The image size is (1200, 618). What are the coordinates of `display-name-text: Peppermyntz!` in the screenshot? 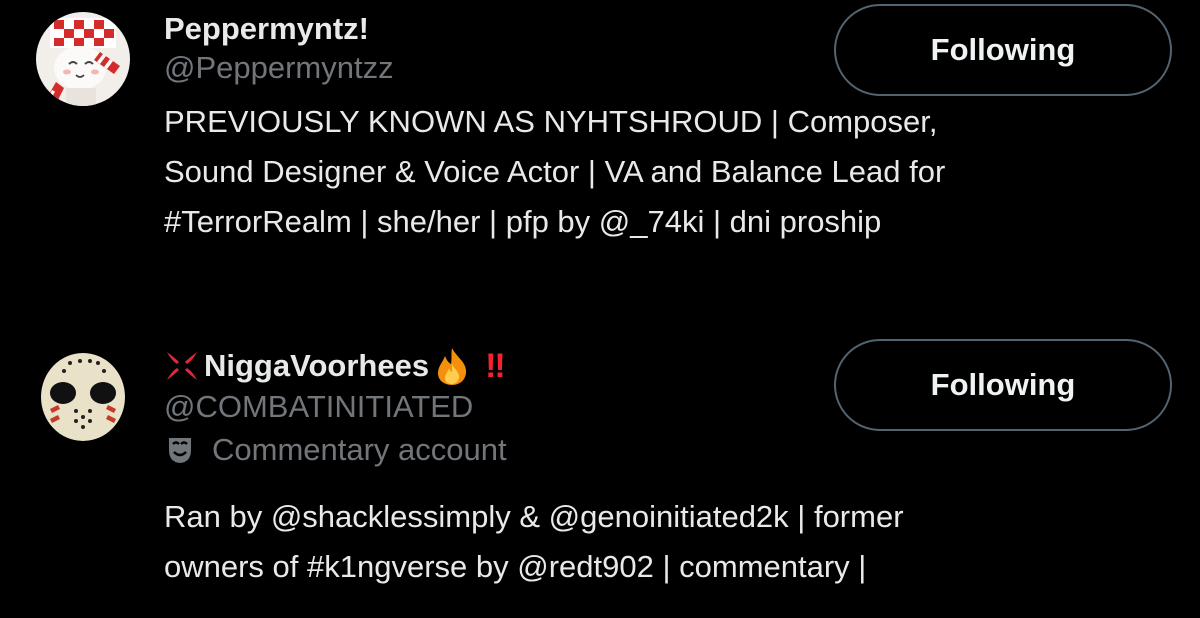 It's located at (266, 29).